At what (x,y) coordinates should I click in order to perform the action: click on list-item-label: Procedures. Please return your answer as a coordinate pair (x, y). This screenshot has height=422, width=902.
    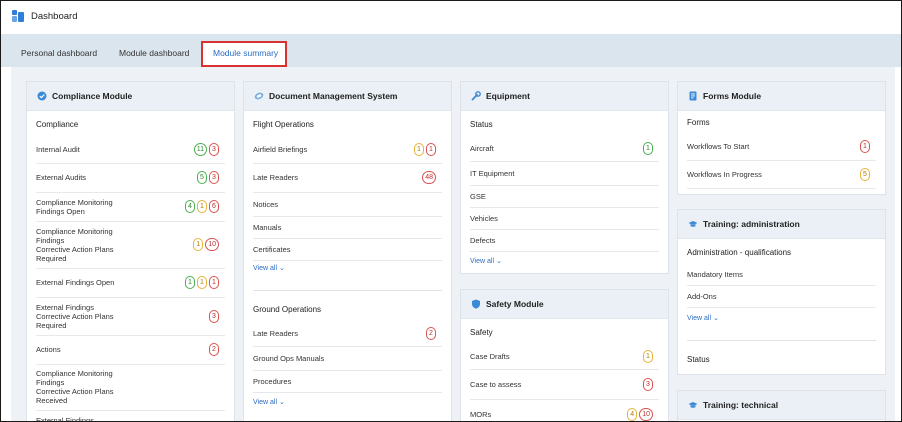
    Looking at the image, I should click on (272, 381).